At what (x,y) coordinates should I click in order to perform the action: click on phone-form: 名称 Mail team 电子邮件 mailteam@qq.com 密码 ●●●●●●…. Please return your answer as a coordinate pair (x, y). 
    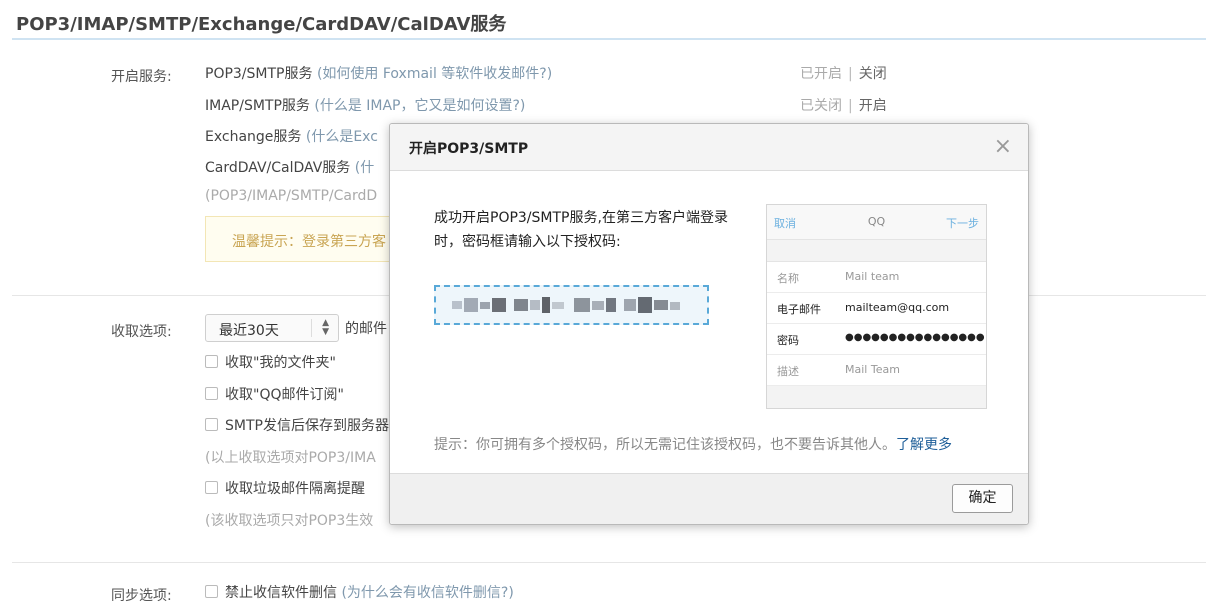
    Looking at the image, I should click on (876, 323).